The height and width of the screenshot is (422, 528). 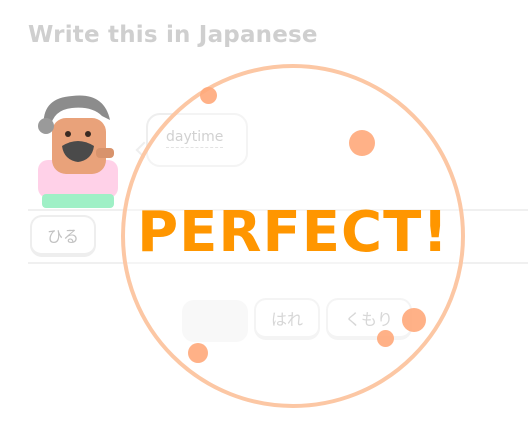 I want to click on answer-tile: ひる, so click(x=63, y=236).